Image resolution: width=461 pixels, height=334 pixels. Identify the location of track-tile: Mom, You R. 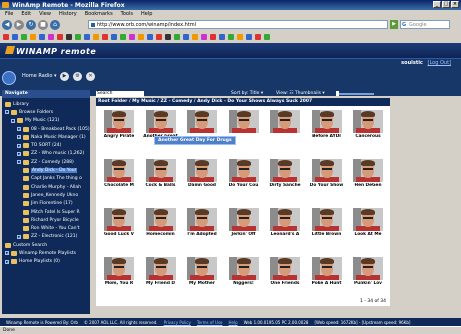
(119, 271).